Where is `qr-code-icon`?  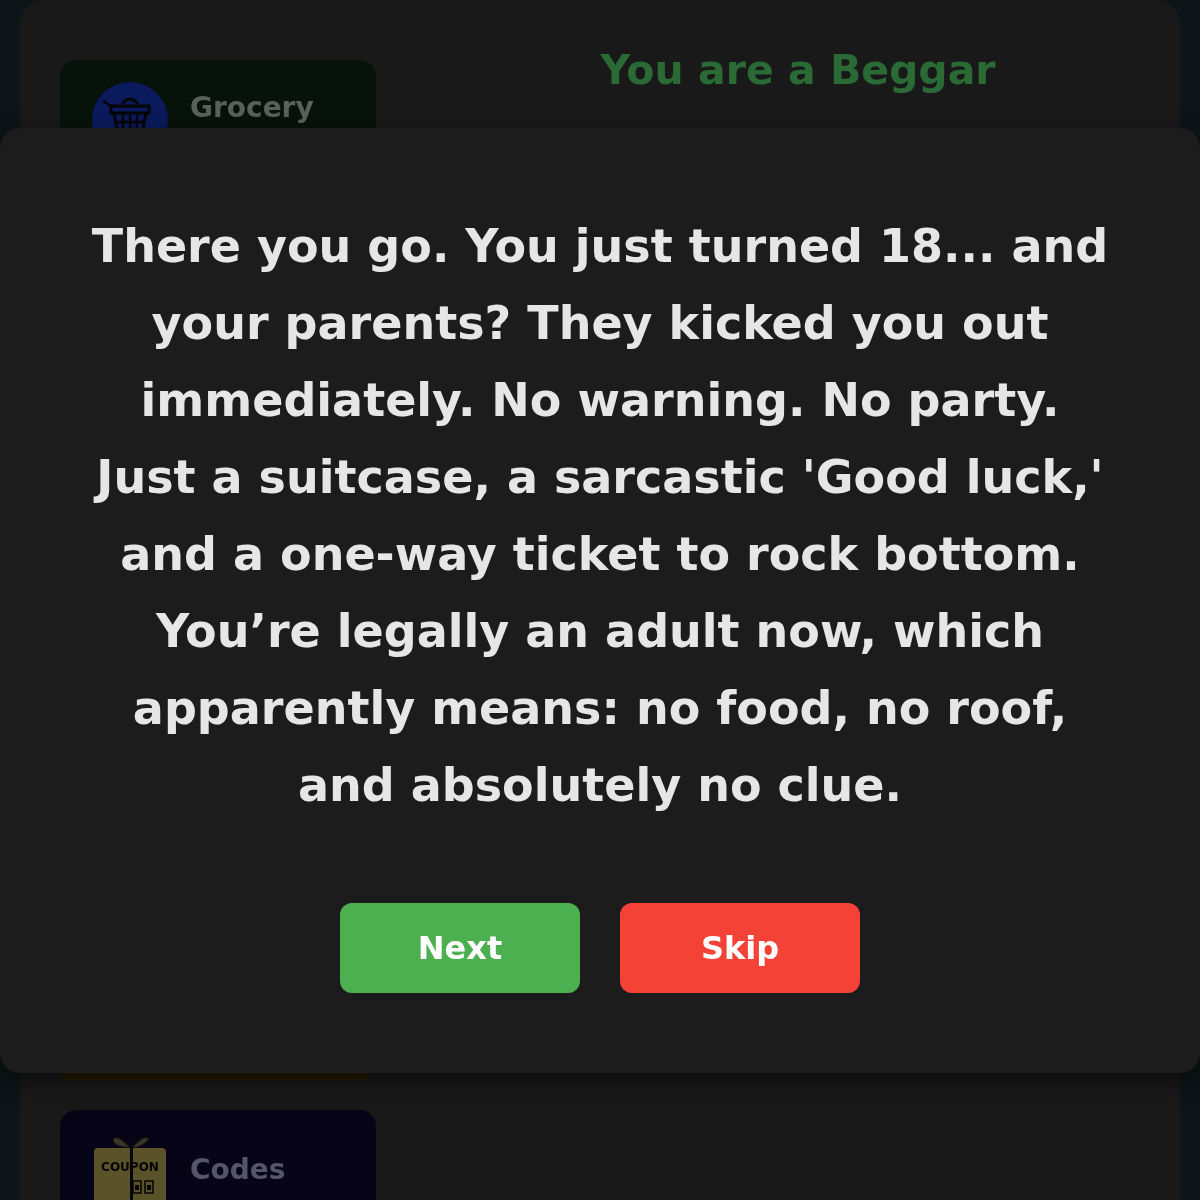
qr-code-icon is located at coordinates (143, 1186).